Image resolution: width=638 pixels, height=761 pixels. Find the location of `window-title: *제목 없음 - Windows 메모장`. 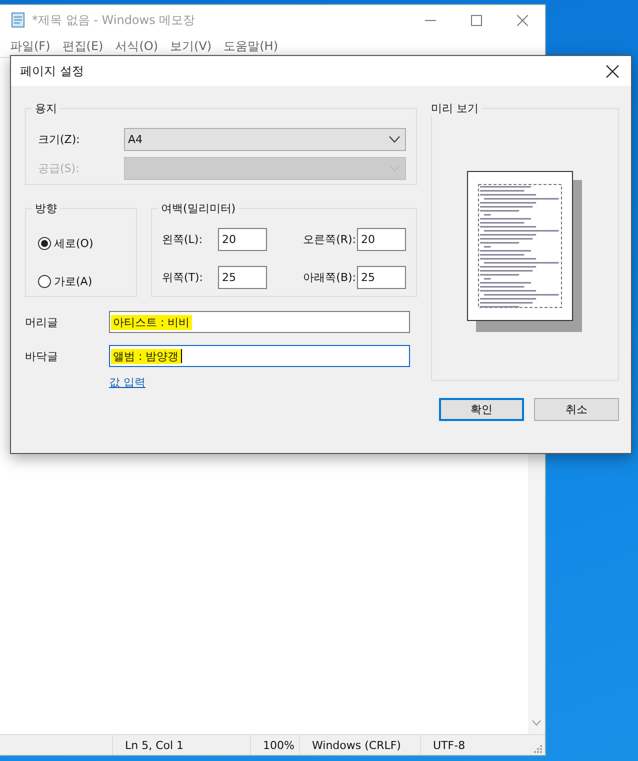

window-title: *제목 없음 - Windows 메모장 is located at coordinates (114, 20).